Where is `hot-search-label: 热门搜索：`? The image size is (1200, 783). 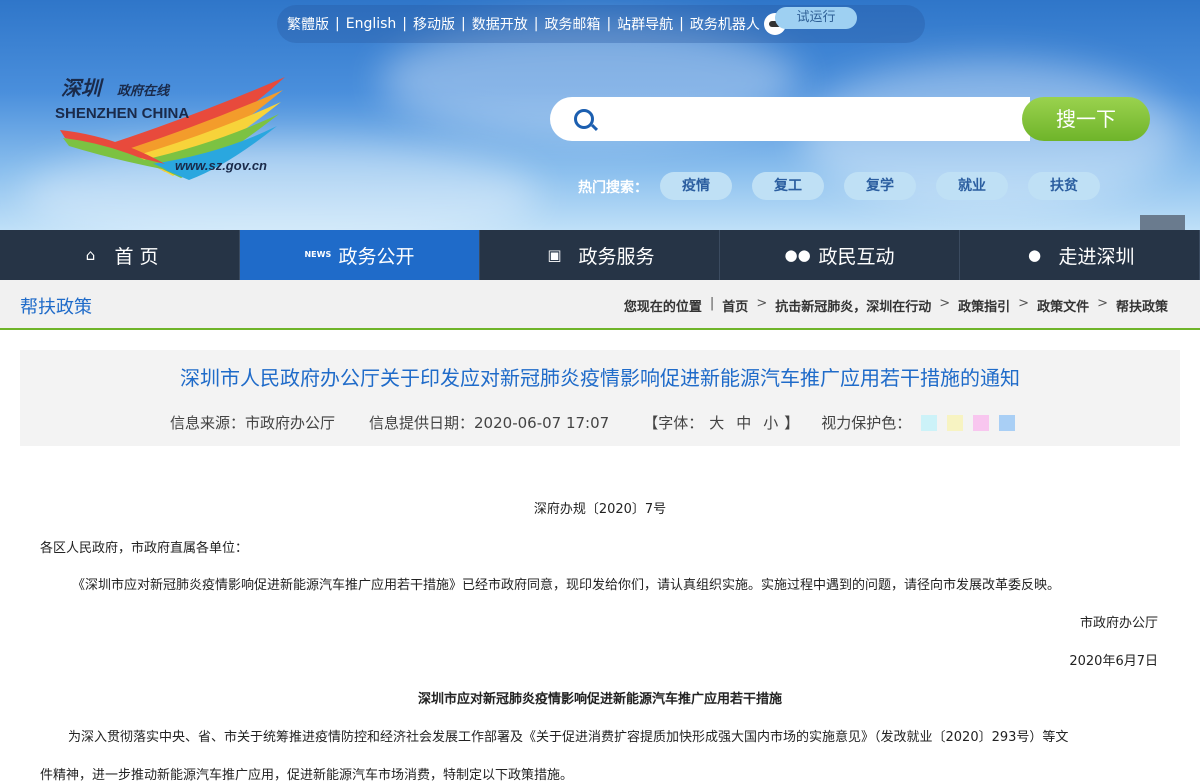
hot-search-label: 热门搜索： is located at coordinates (613, 188).